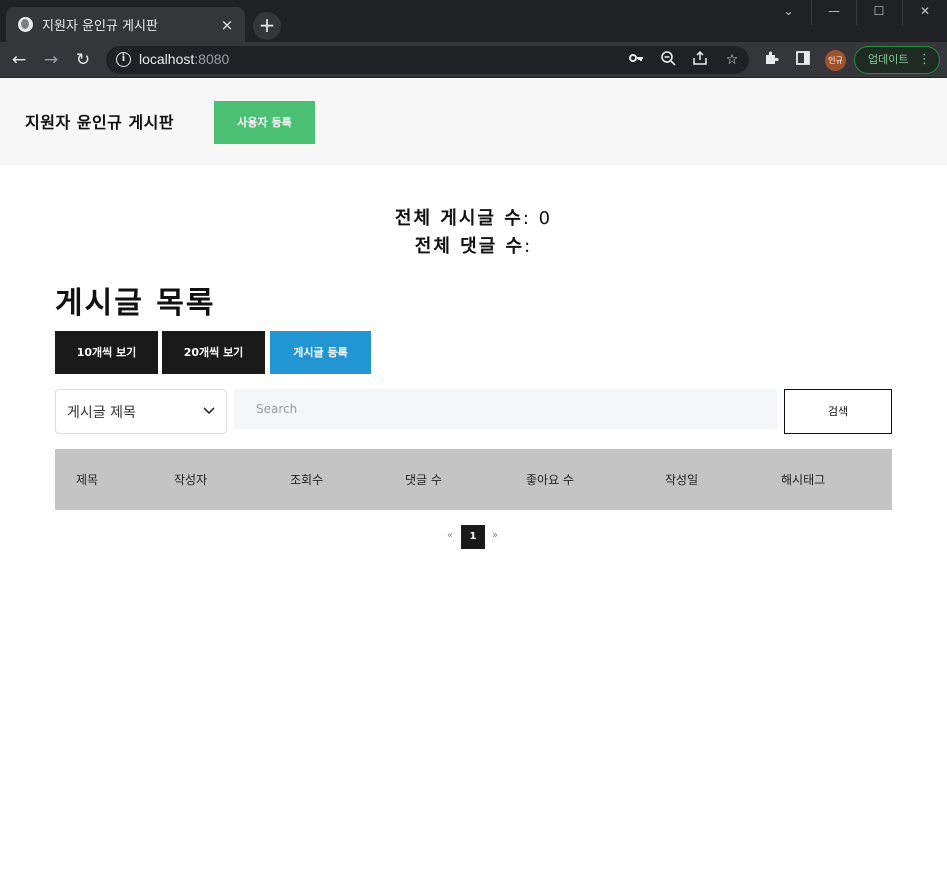  Describe the element at coordinates (106, 352) in the screenshot. I see `view-10-button: 10개씩 보기` at that location.